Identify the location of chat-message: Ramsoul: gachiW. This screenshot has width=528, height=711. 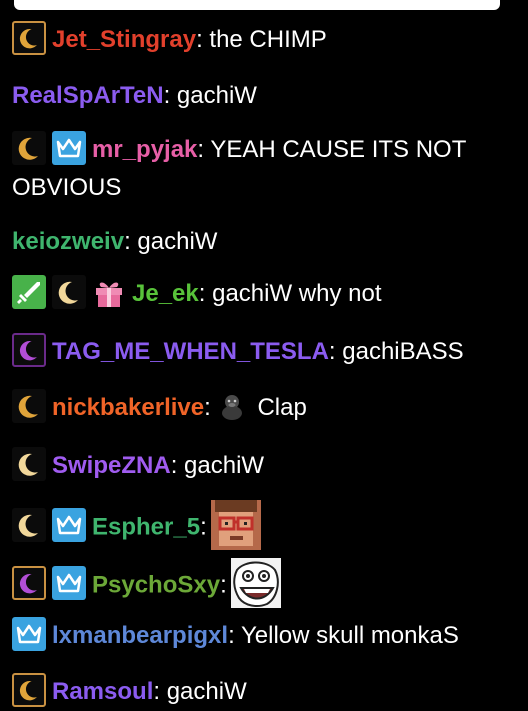
(262, 691).